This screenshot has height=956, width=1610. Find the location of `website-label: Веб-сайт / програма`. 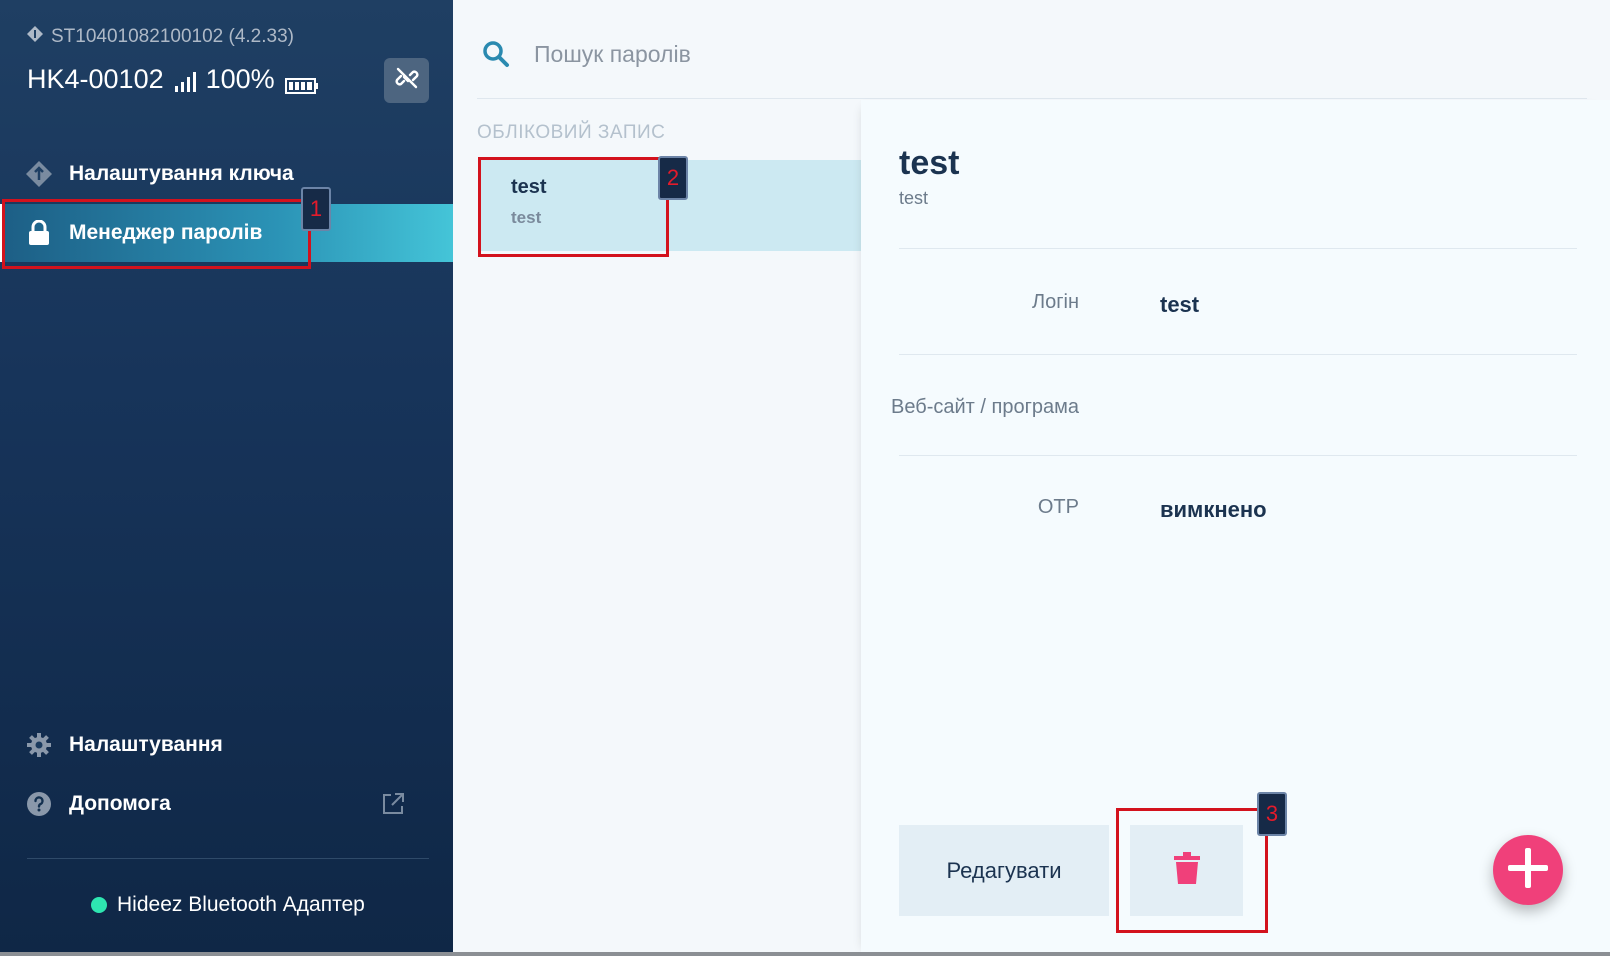

website-label: Веб-сайт / програма is located at coordinates (985, 407).